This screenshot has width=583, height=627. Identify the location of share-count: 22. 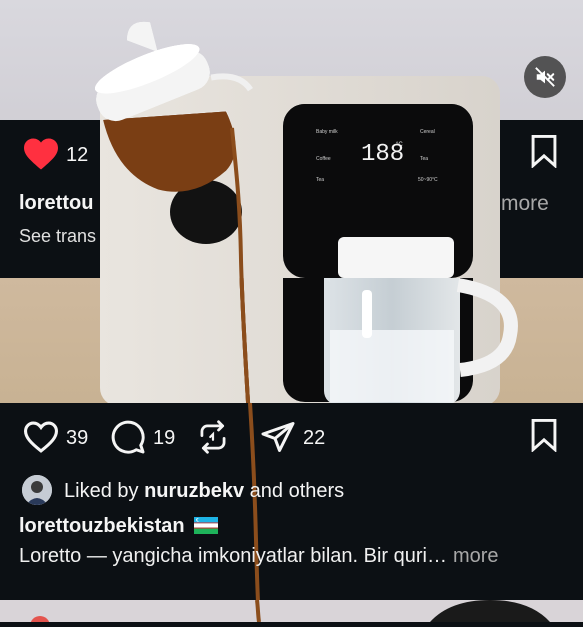
(314, 438).